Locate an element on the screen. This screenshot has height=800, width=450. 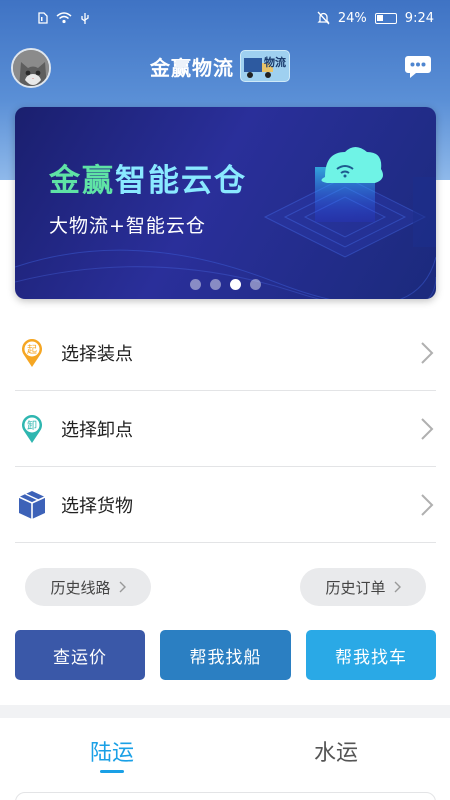
tab-land-transport: 陆运 is located at coordinates (112, 751).